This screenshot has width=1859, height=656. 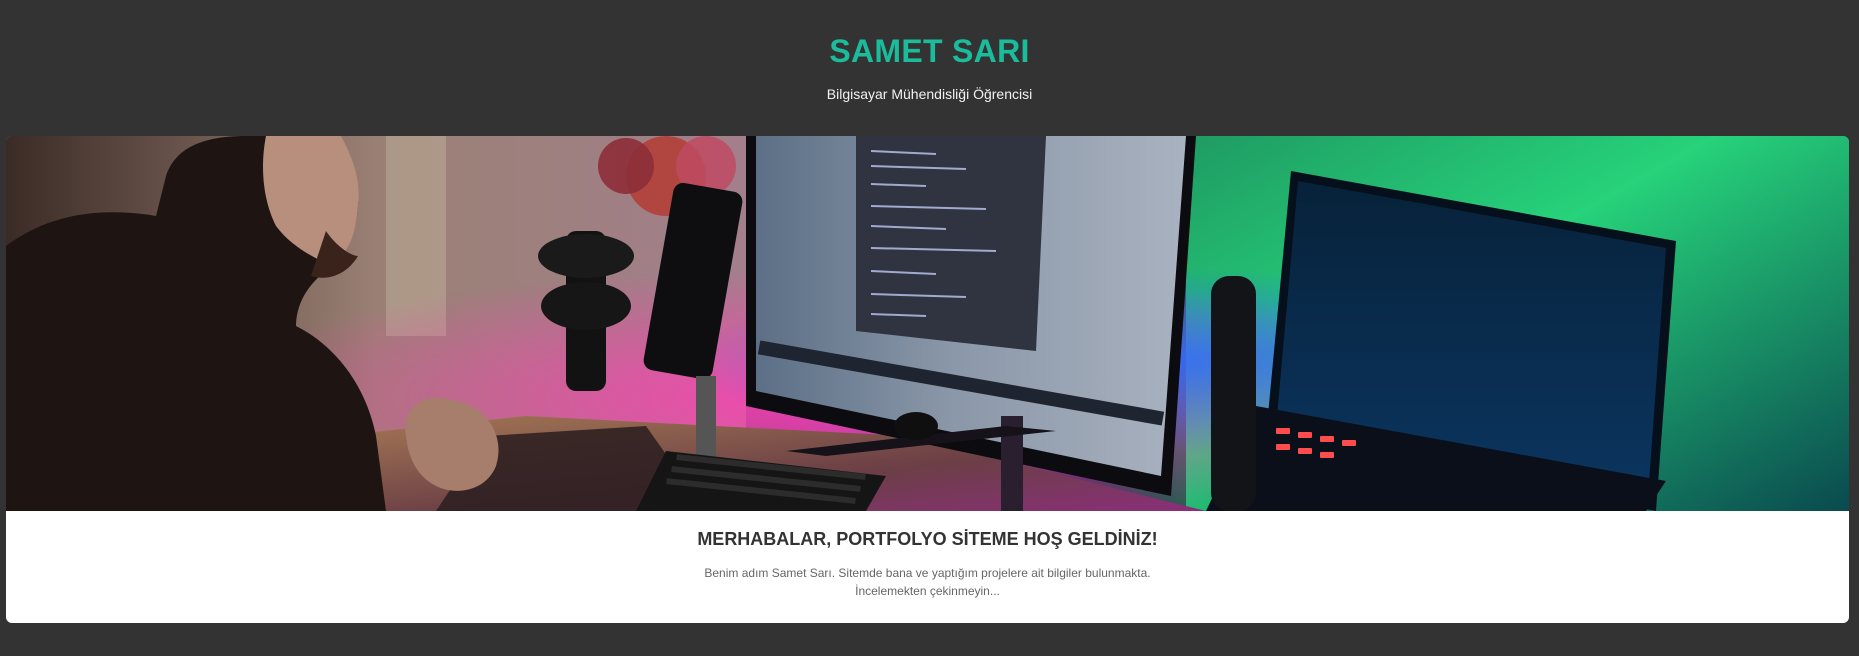 What do you see at coordinates (929, 51) in the screenshot?
I see `site-title: SAMET SARI` at bounding box center [929, 51].